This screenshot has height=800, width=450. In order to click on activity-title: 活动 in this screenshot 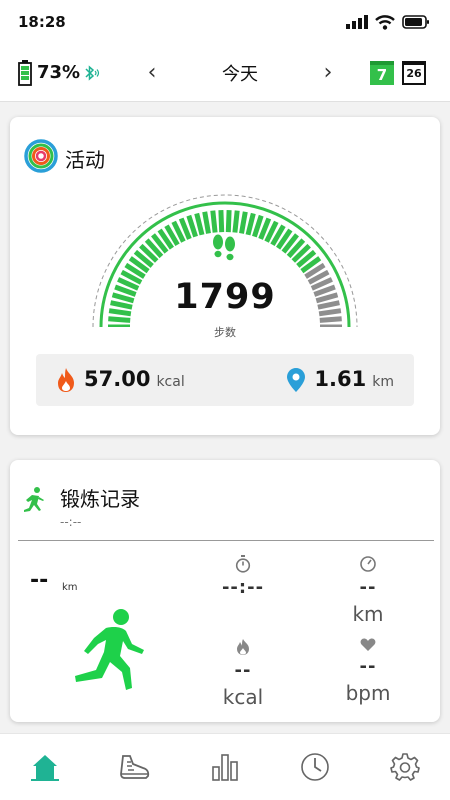, I will do `click(85, 160)`.